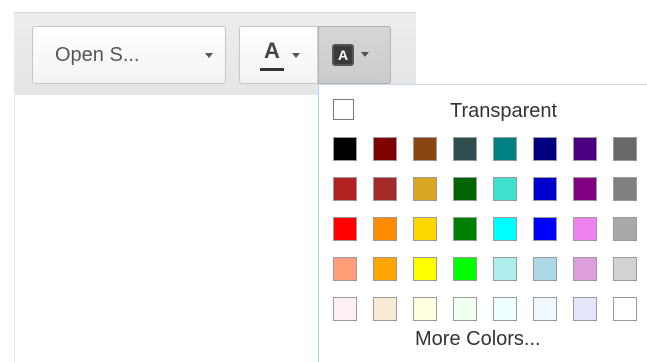 This screenshot has height=362, width=647. I want to click on transparent-label: Transparent, so click(504, 111).